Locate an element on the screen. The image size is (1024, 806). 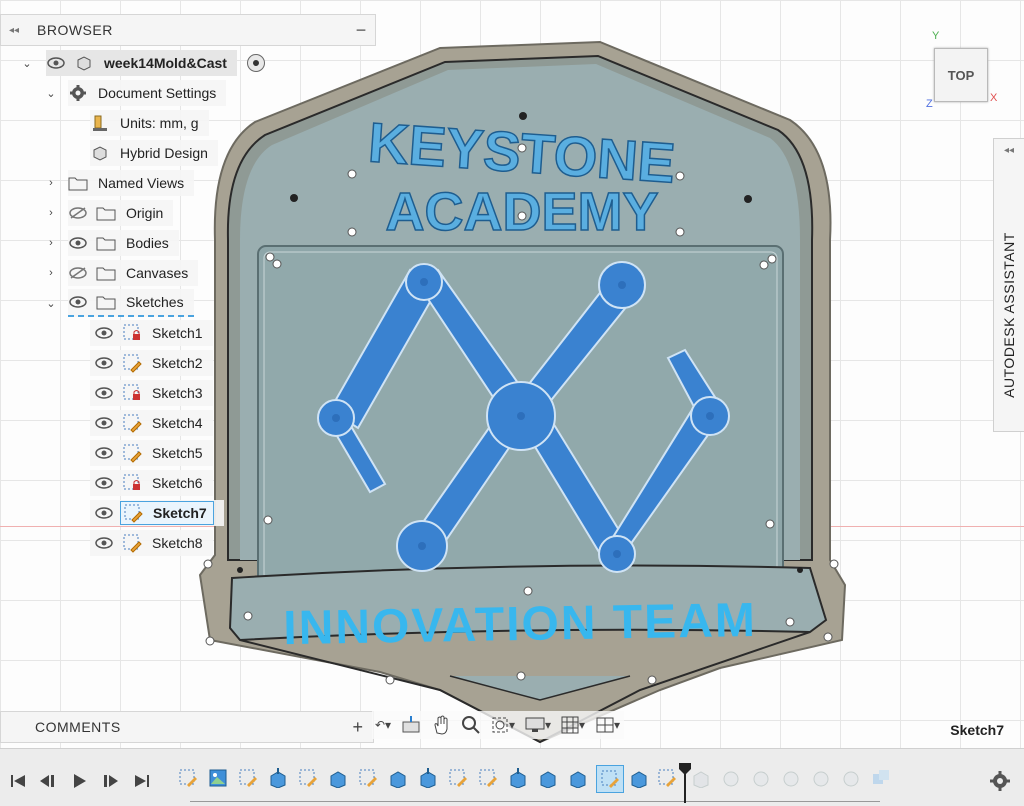
sketch-row-selected: Sketch7 is located at coordinates (157, 513).